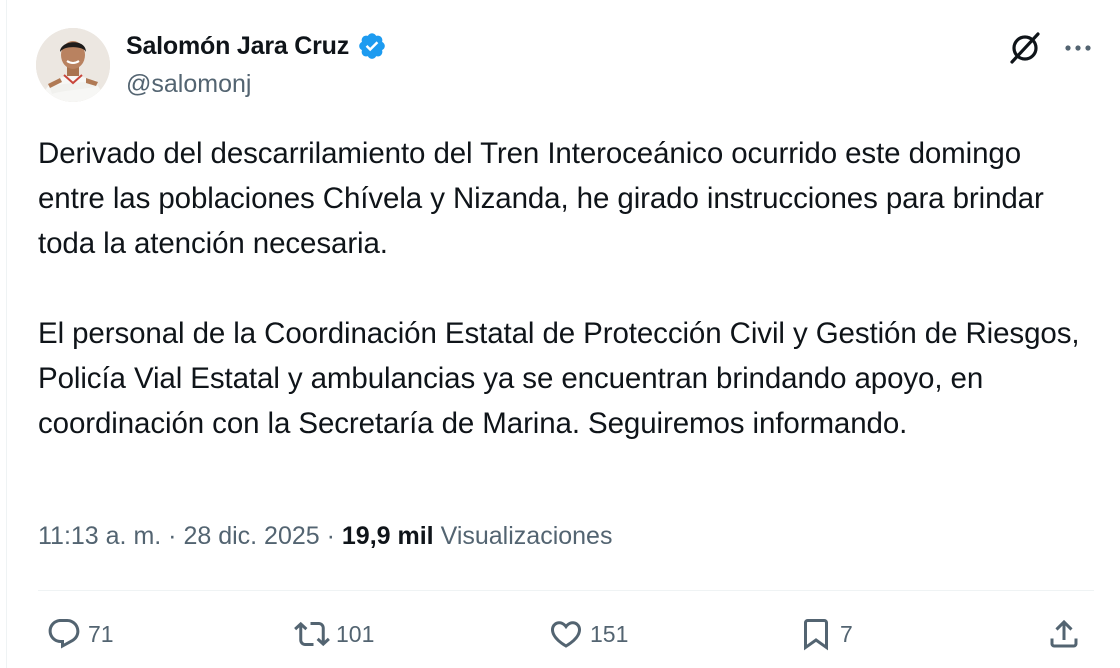 This screenshot has height=668, width=1120. I want to click on like-count: 151, so click(609, 633).